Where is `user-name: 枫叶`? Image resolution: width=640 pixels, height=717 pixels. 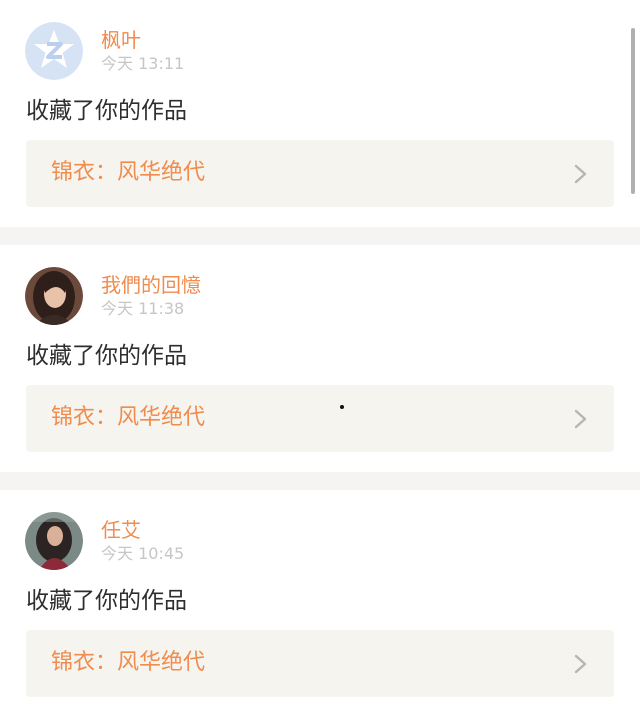
user-name: 枫叶 is located at coordinates (121, 40).